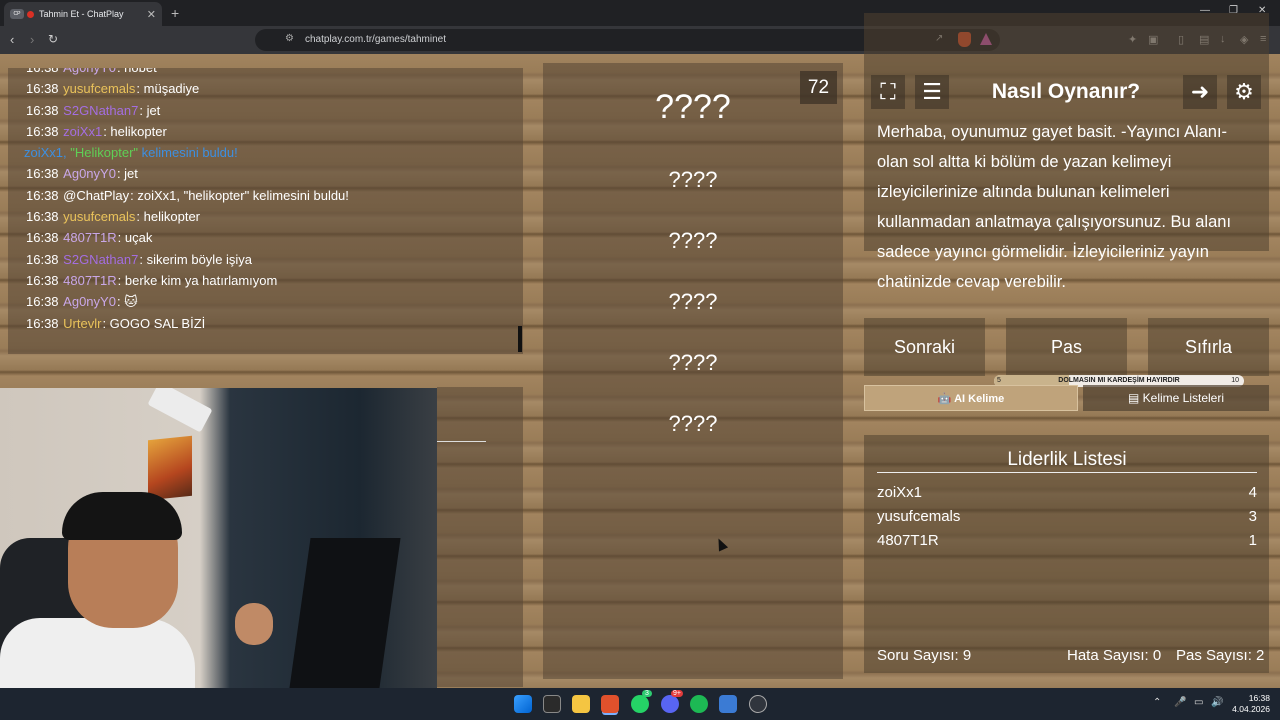 The width and height of the screenshot is (1280, 720). I want to click on leaderboard-row: zoiXx1 4, so click(1067, 492).